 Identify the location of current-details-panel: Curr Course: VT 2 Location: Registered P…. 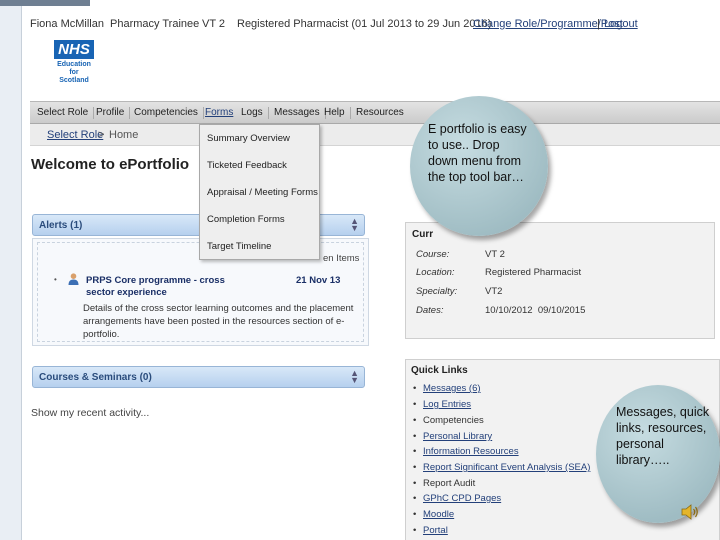
(560, 280).